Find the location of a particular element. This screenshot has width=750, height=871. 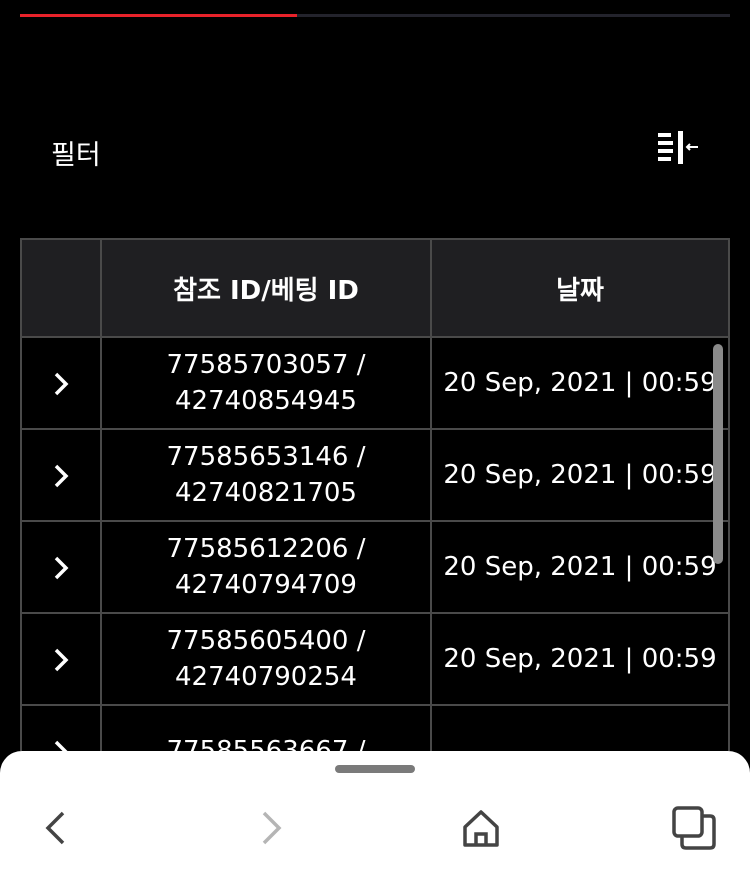

date-cell is located at coordinates (580, 727).